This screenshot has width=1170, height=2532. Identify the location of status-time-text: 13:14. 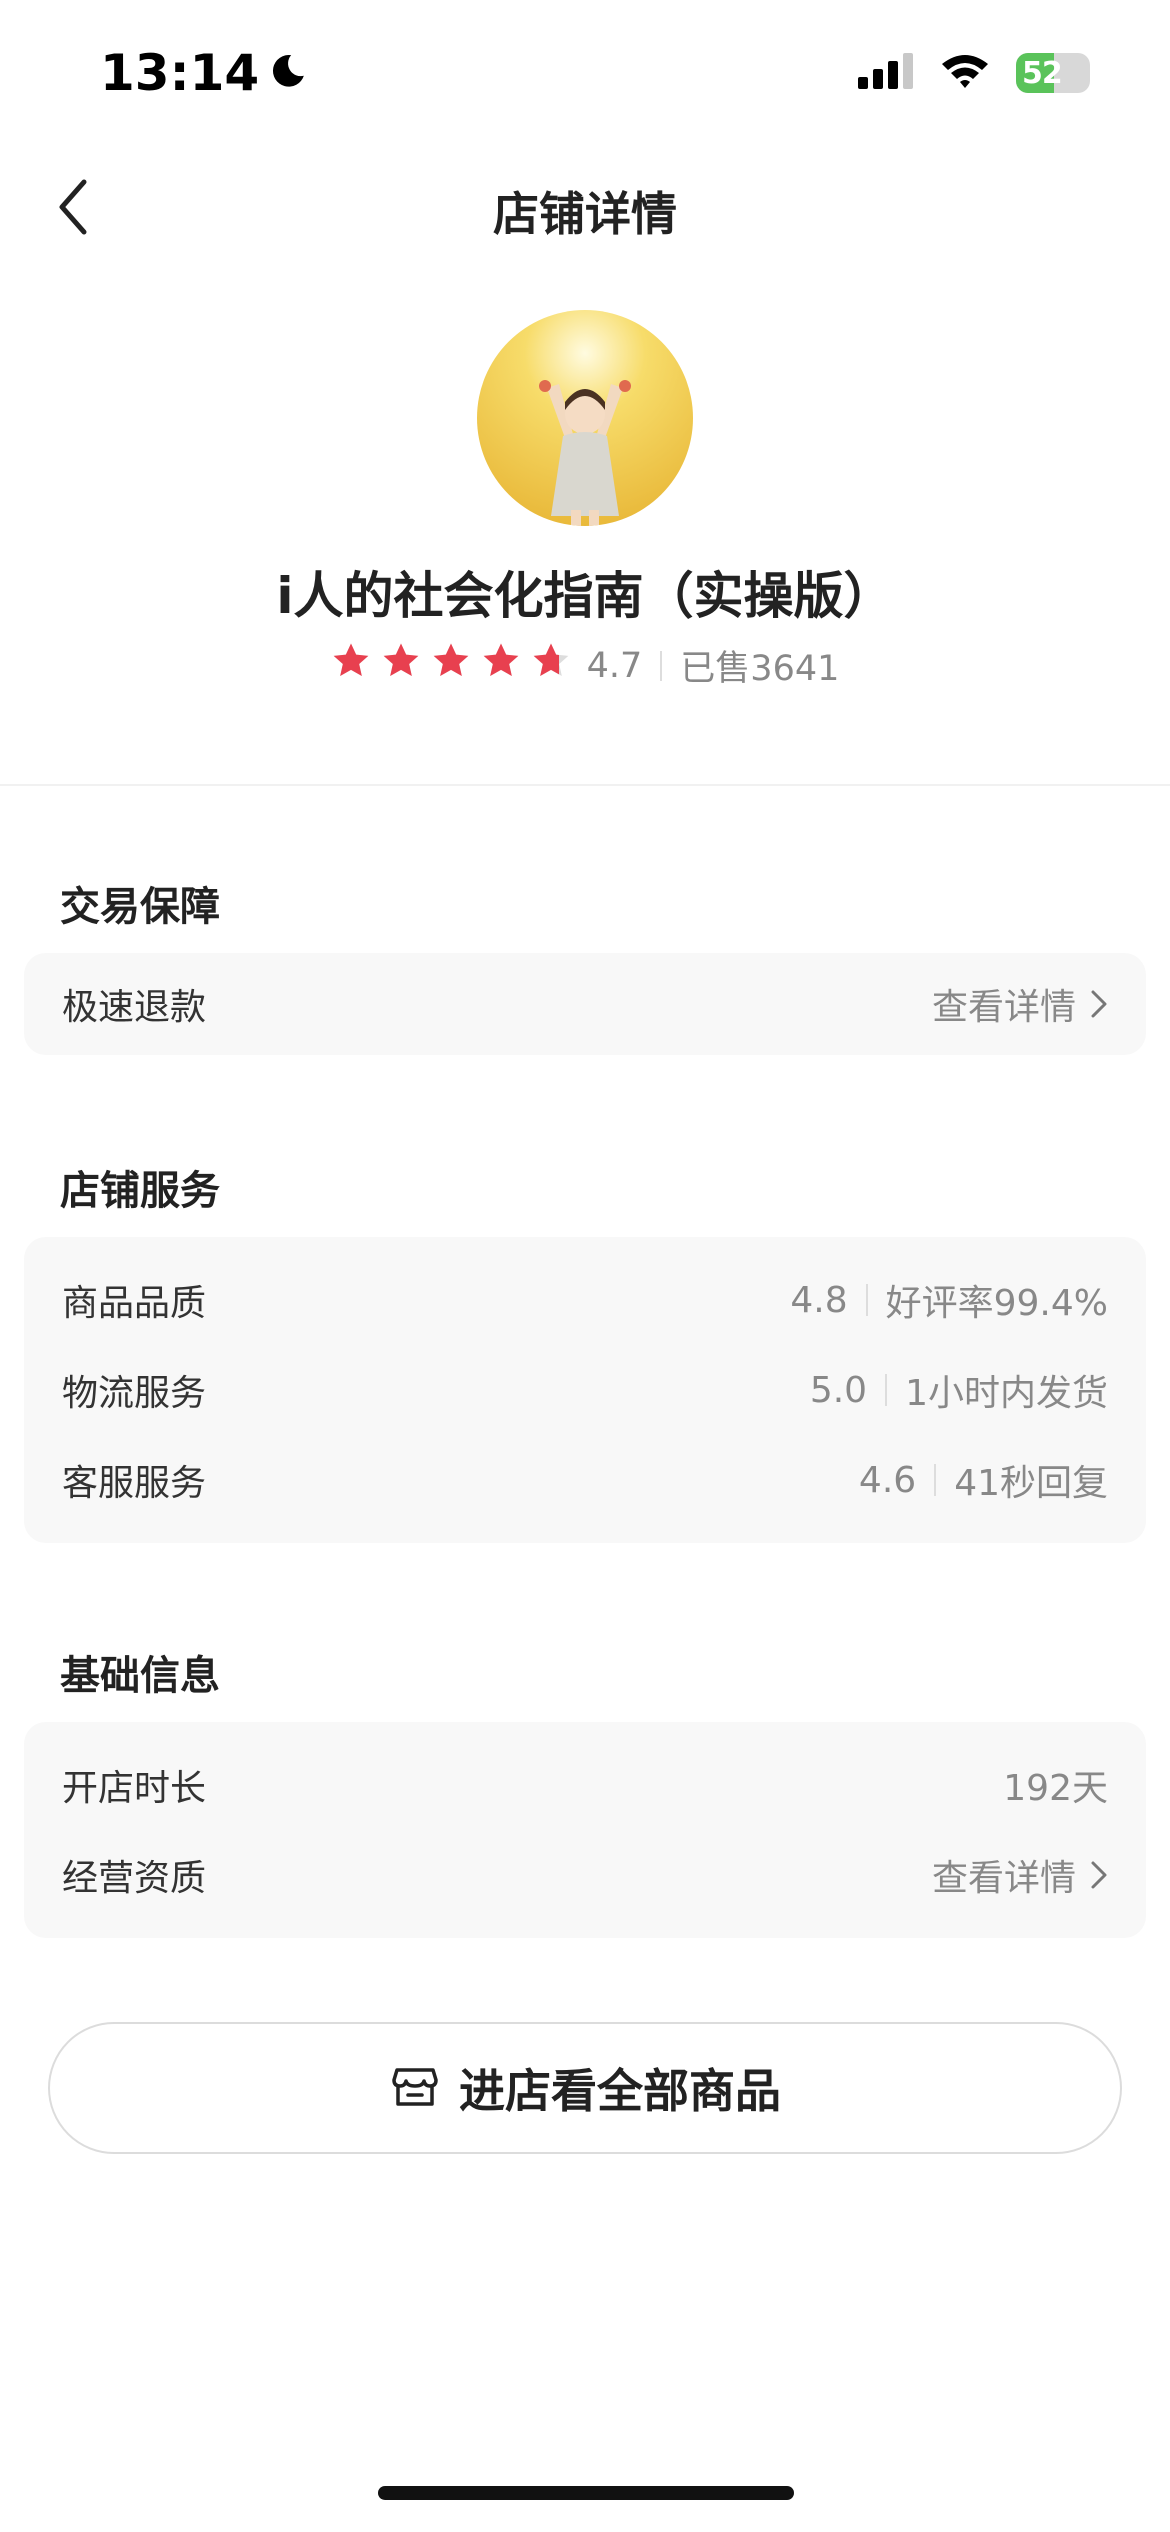
(180, 73).